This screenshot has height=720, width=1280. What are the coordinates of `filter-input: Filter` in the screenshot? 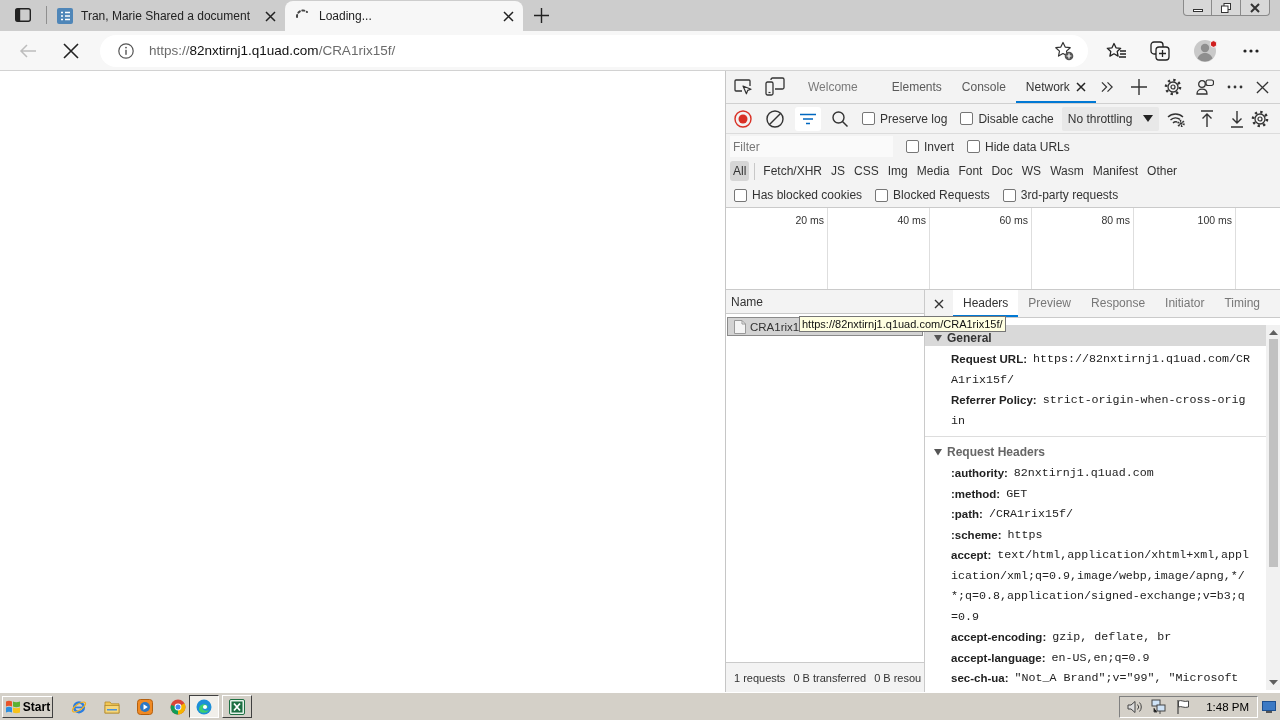 It's located at (811, 146).